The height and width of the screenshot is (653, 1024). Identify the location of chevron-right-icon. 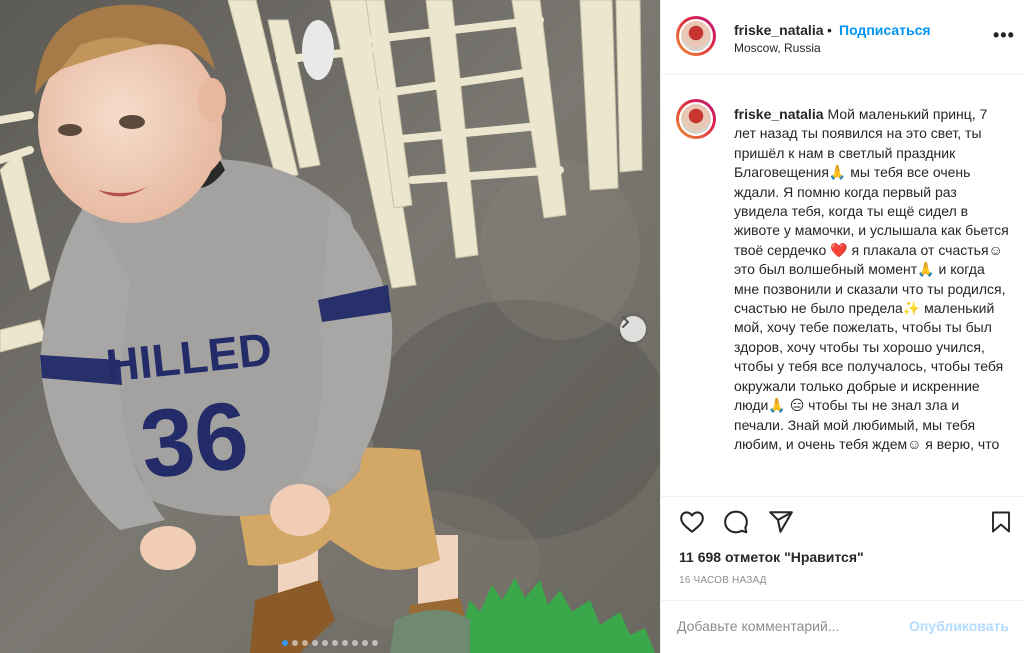
(625, 322).